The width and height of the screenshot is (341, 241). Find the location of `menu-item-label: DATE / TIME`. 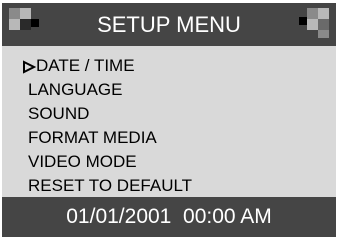

menu-item-label: DATE / TIME is located at coordinates (85, 65).